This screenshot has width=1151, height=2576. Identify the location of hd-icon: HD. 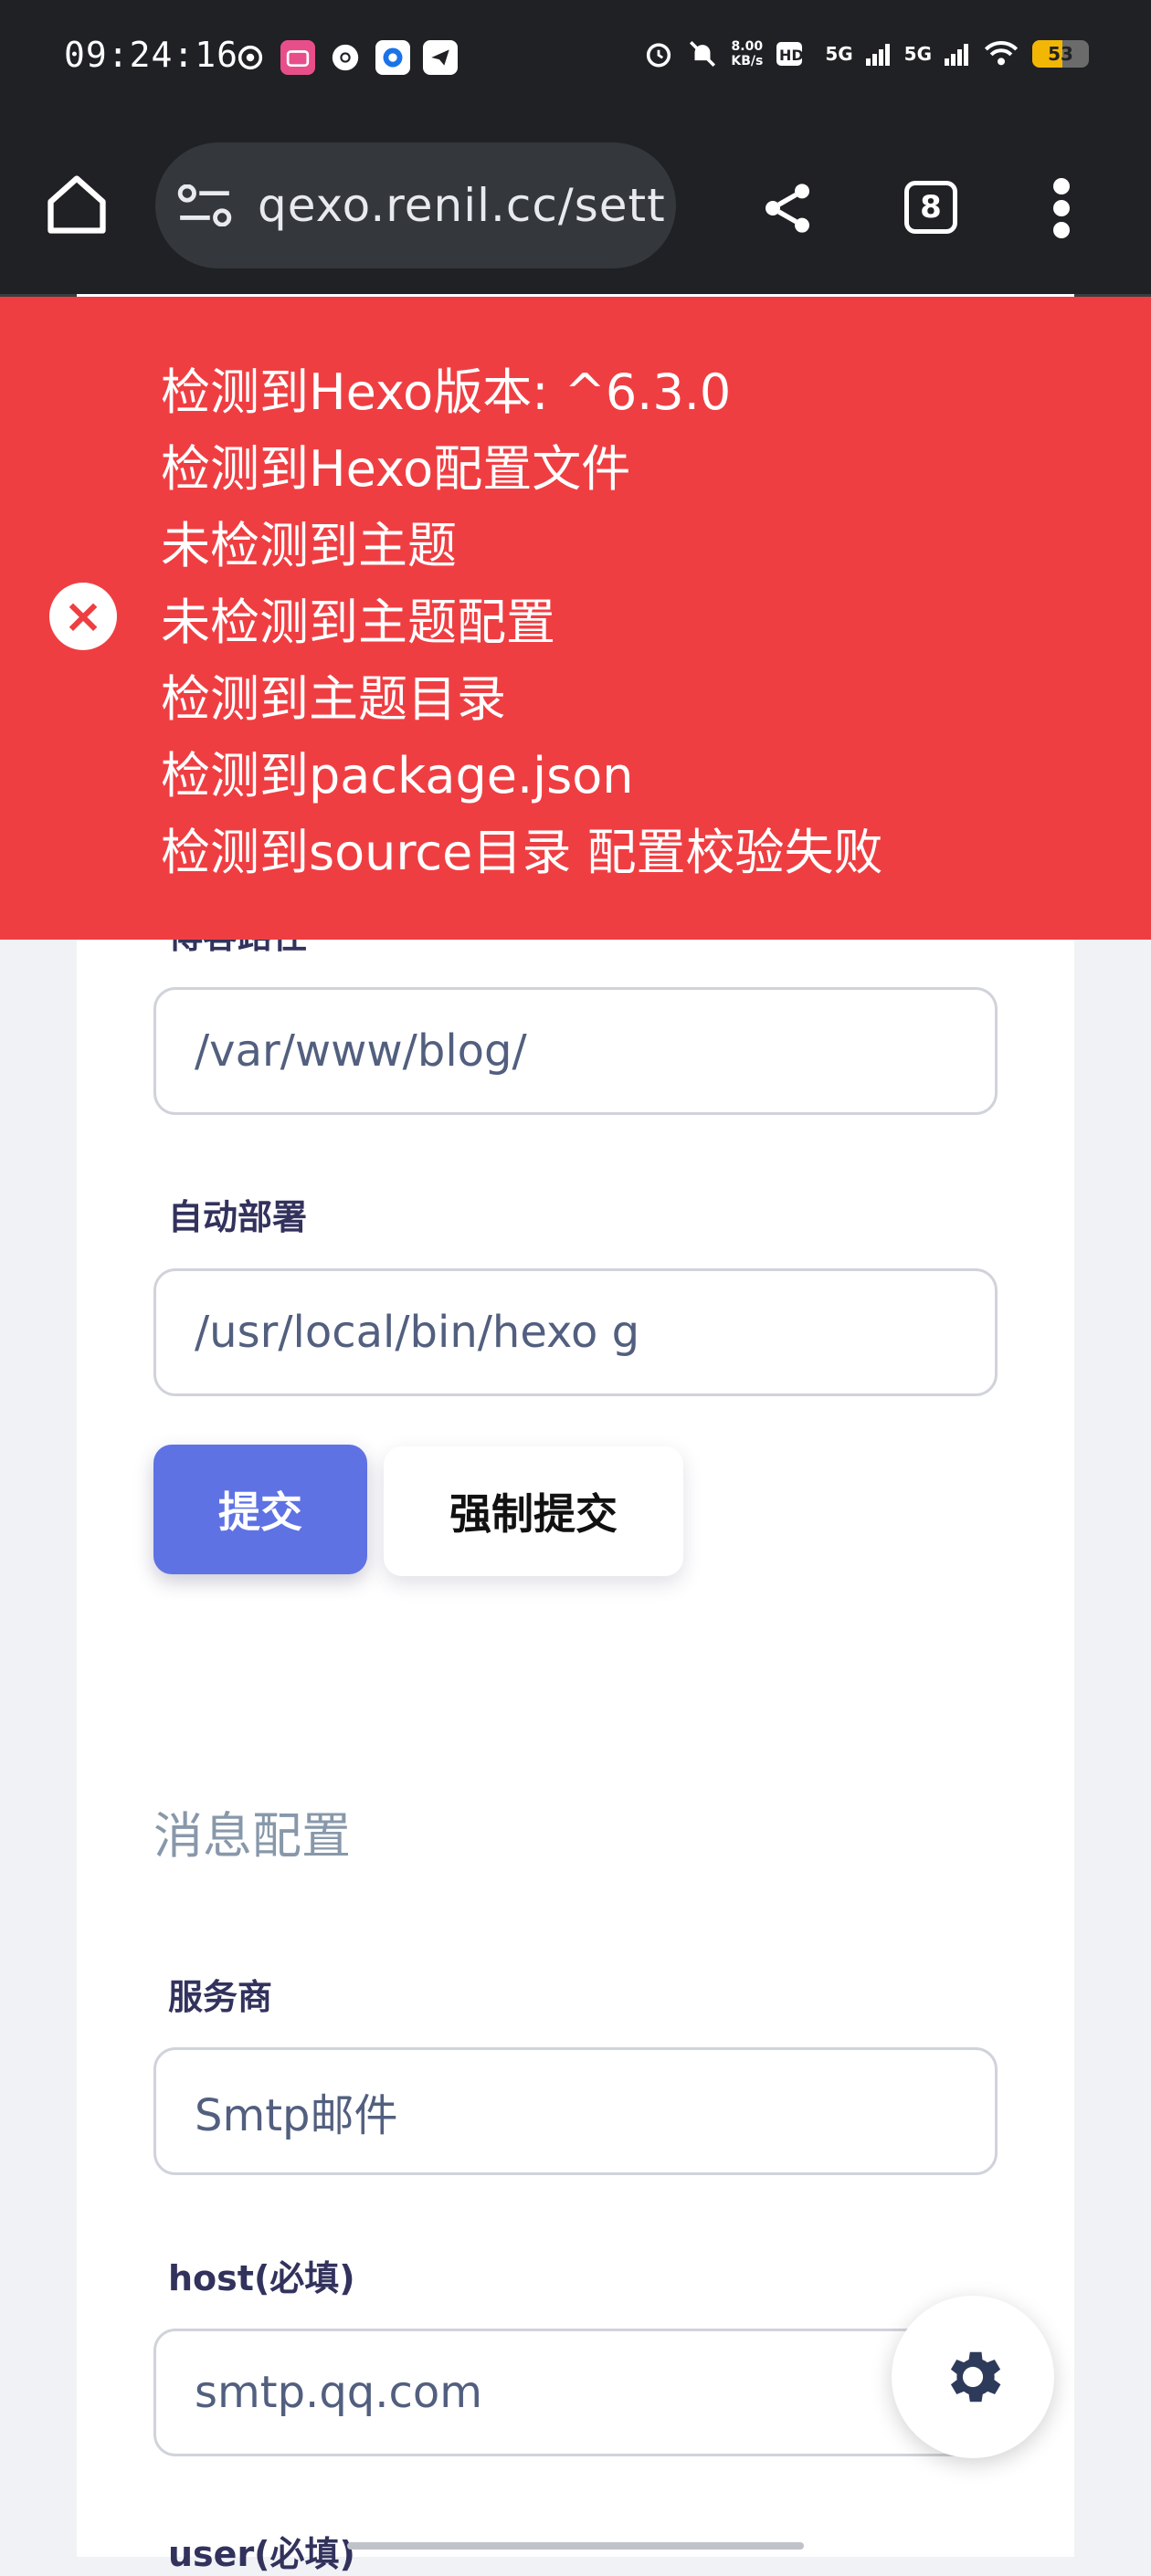
(790, 54).